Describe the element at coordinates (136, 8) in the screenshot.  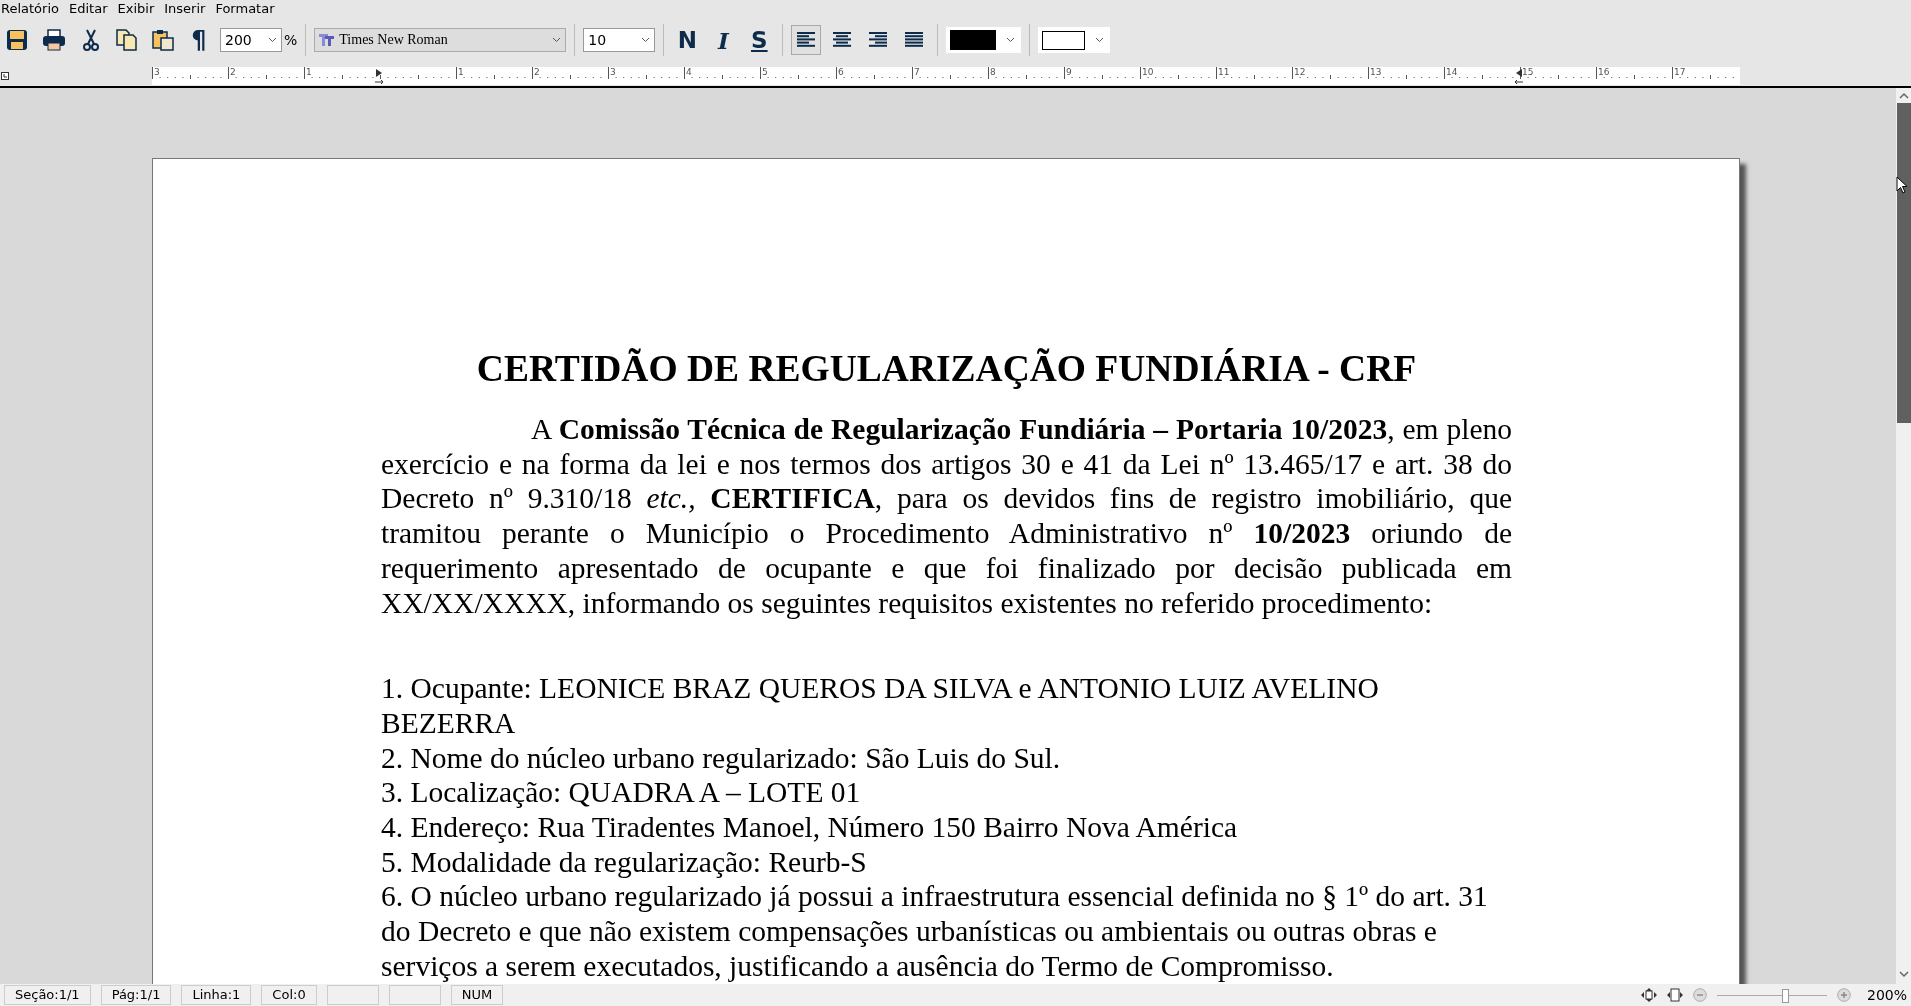
I see `menu-item: Exibir` at that location.